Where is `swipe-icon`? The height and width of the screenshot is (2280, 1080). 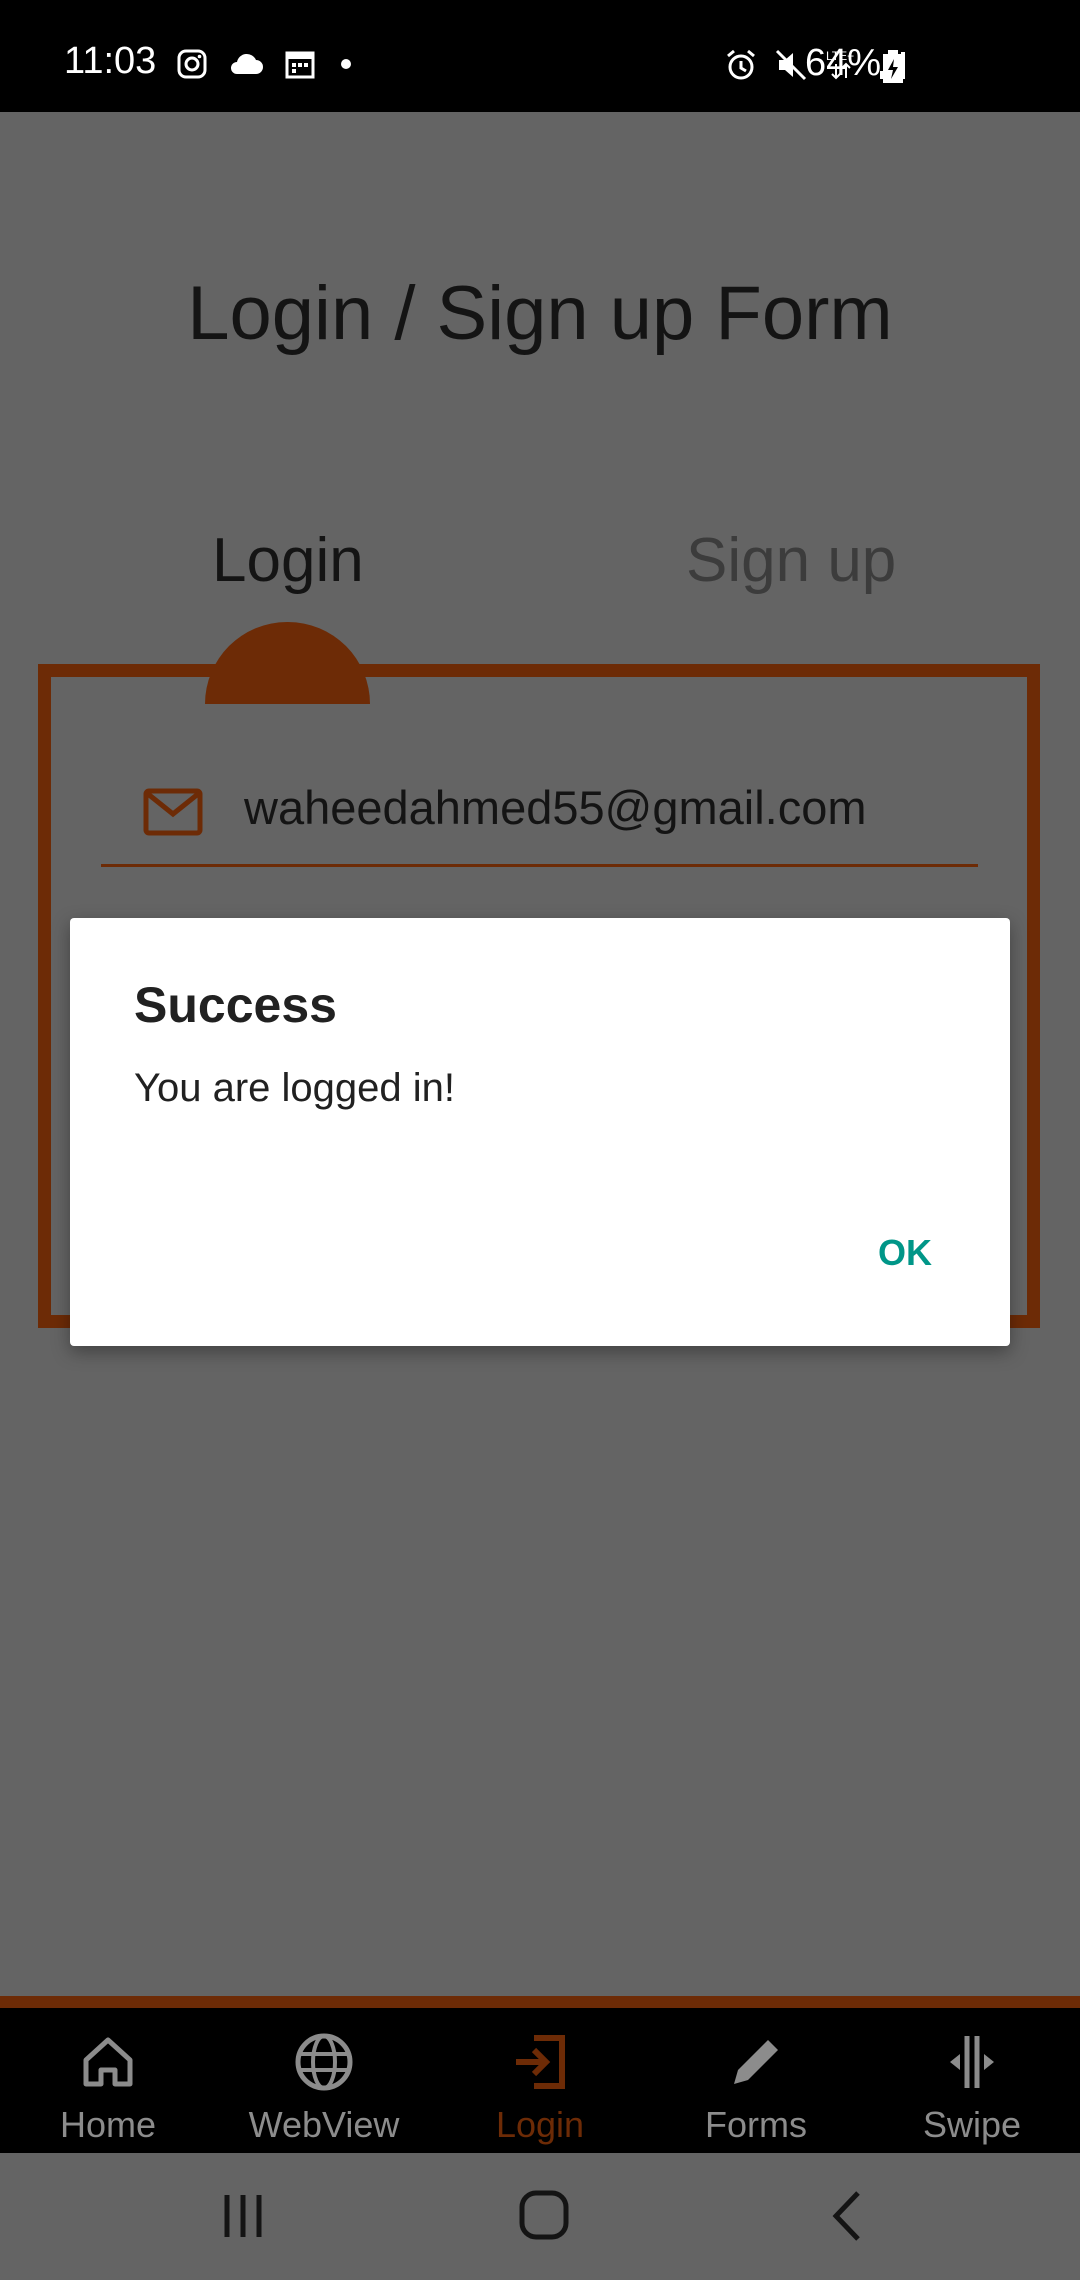
swipe-icon is located at coordinates (972, 2062).